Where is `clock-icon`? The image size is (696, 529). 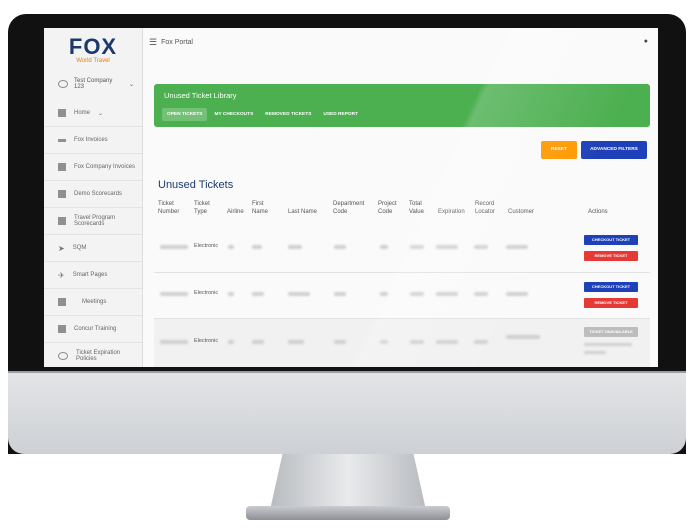 clock-icon is located at coordinates (63, 356).